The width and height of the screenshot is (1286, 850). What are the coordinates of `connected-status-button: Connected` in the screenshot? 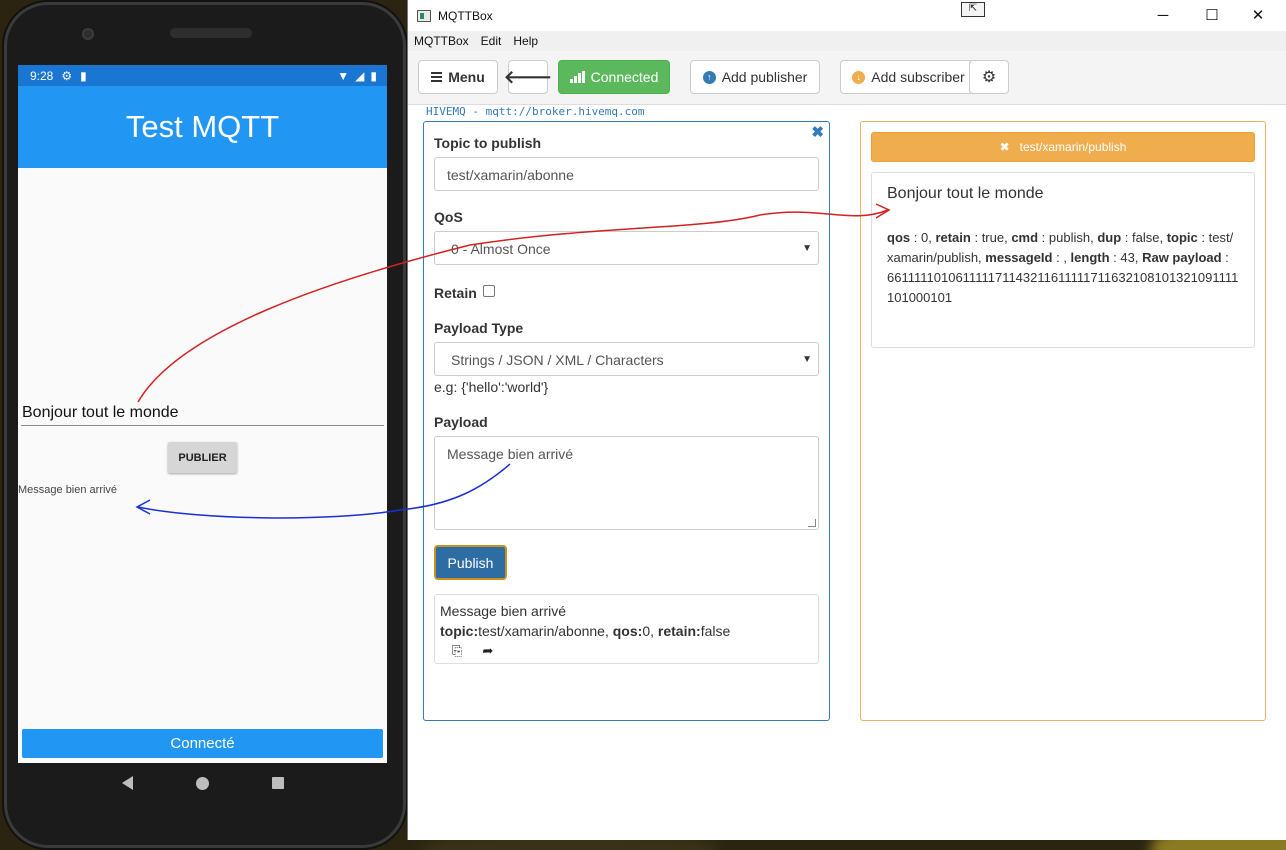 It's located at (614, 77).